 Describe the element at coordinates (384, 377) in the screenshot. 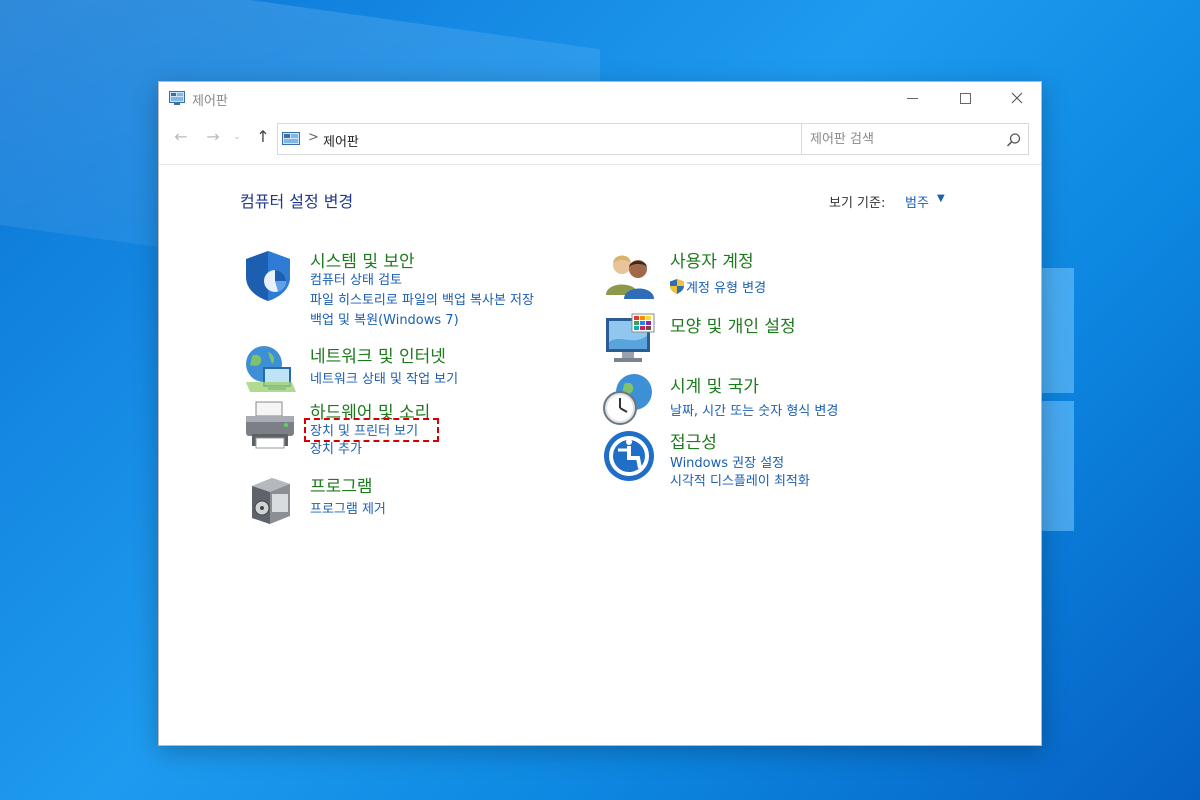

I see `category-link: 네트워크 상태 및 작업 보기` at that location.